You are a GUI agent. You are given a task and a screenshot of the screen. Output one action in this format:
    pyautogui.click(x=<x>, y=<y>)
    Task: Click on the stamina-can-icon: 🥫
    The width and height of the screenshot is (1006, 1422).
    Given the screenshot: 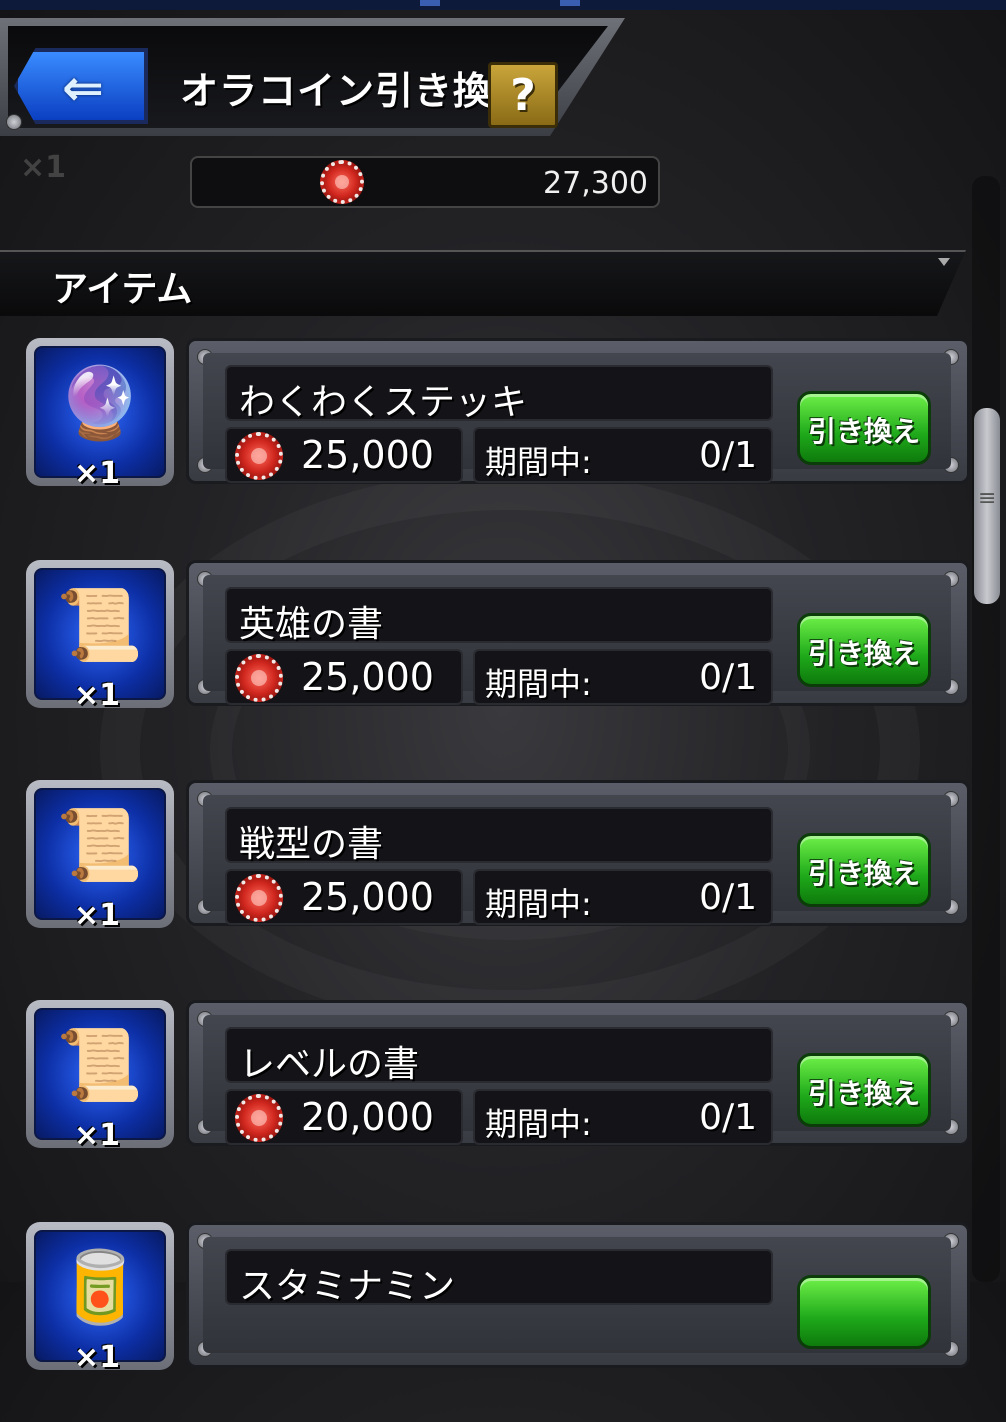 What is the action you would take?
    pyautogui.click(x=100, y=1287)
    